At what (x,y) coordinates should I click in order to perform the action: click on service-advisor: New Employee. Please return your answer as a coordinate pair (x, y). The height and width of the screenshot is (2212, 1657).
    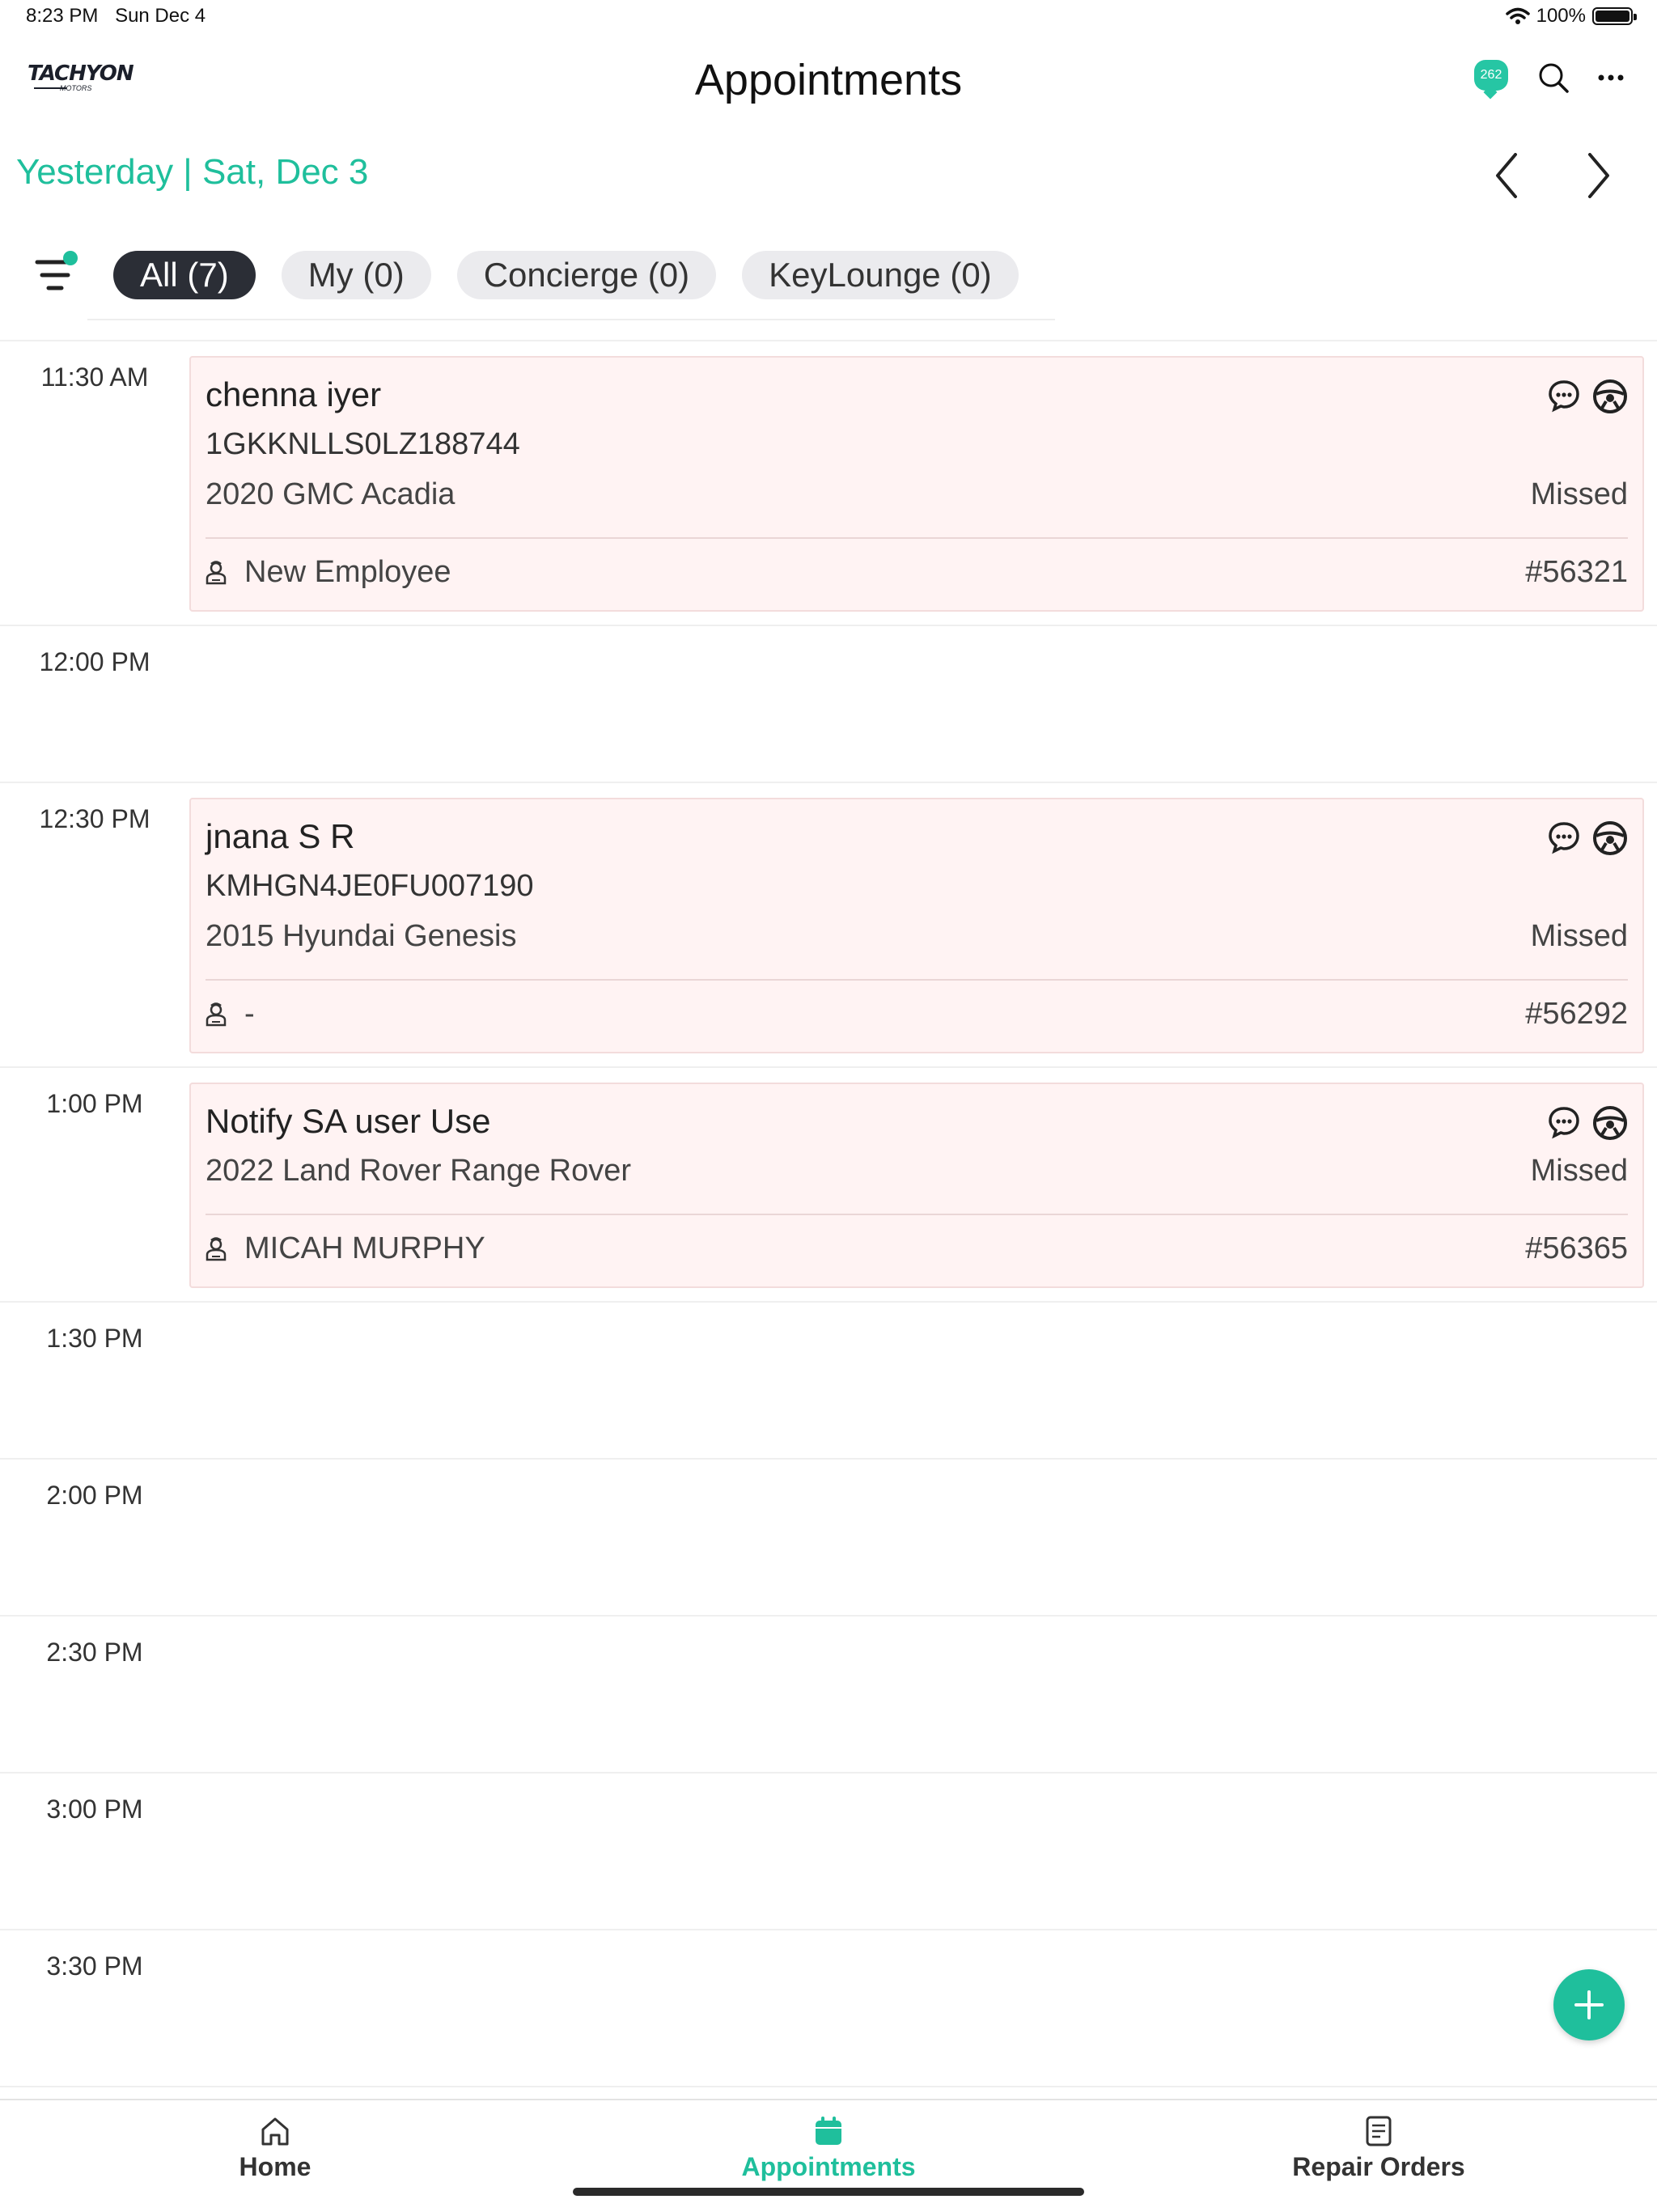
    Looking at the image, I should click on (328, 572).